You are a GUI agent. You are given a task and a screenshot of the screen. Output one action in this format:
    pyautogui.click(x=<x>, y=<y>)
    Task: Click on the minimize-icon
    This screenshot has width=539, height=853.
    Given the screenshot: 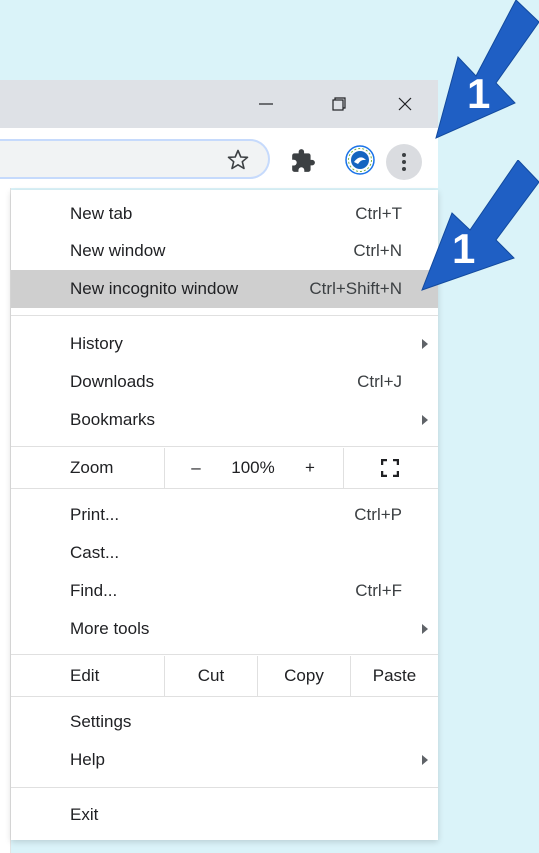 What is the action you would take?
    pyautogui.click(x=266, y=104)
    